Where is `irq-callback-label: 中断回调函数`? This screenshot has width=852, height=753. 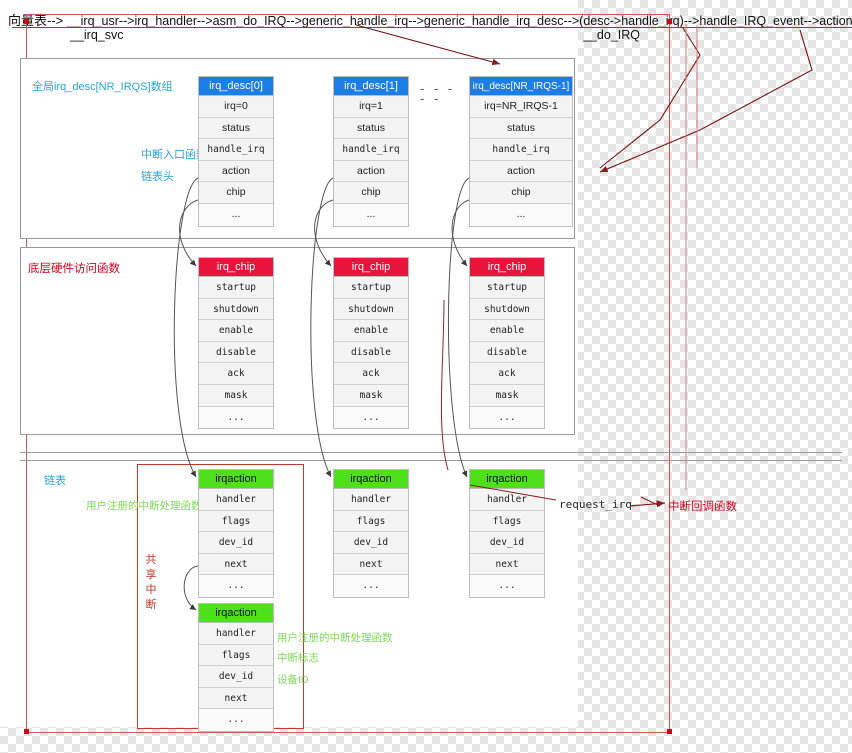
irq-callback-label: 中断回调函数 is located at coordinates (702, 507).